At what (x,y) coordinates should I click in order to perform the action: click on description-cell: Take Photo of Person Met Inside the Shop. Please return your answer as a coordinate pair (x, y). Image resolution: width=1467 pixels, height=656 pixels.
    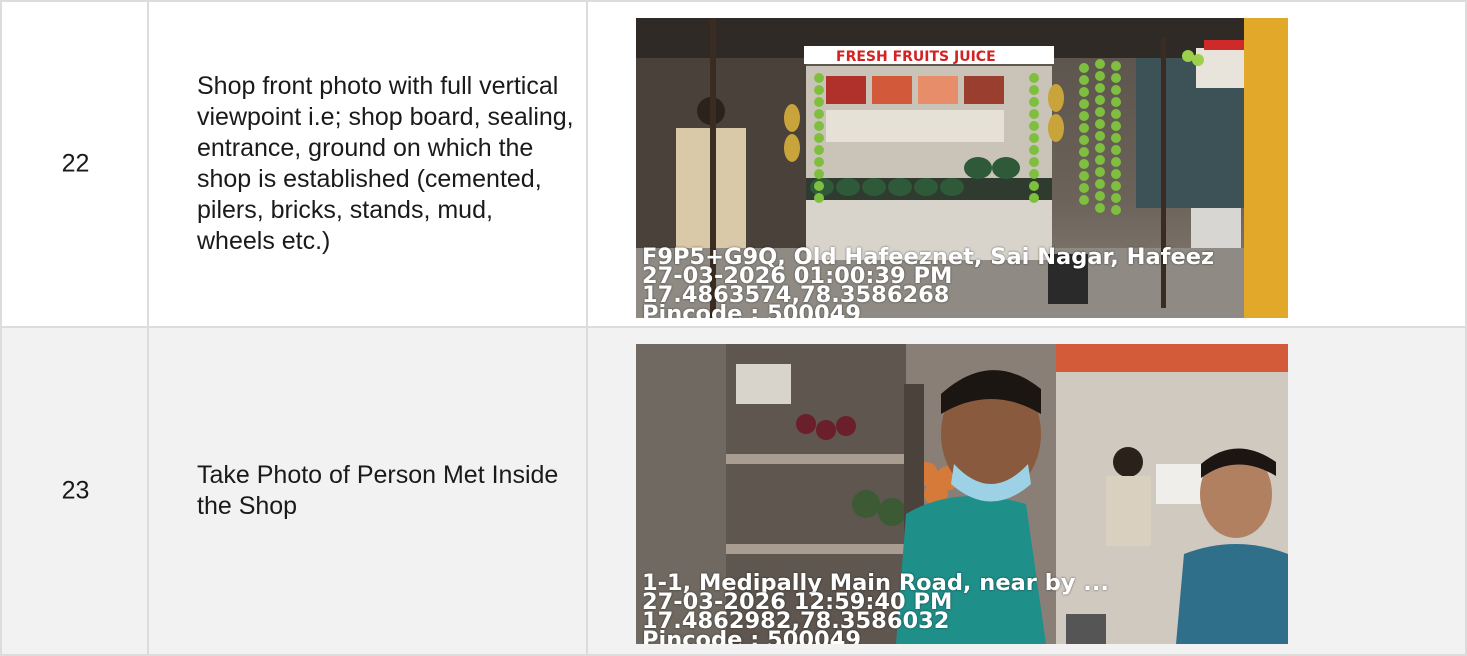
    Looking at the image, I should click on (368, 492).